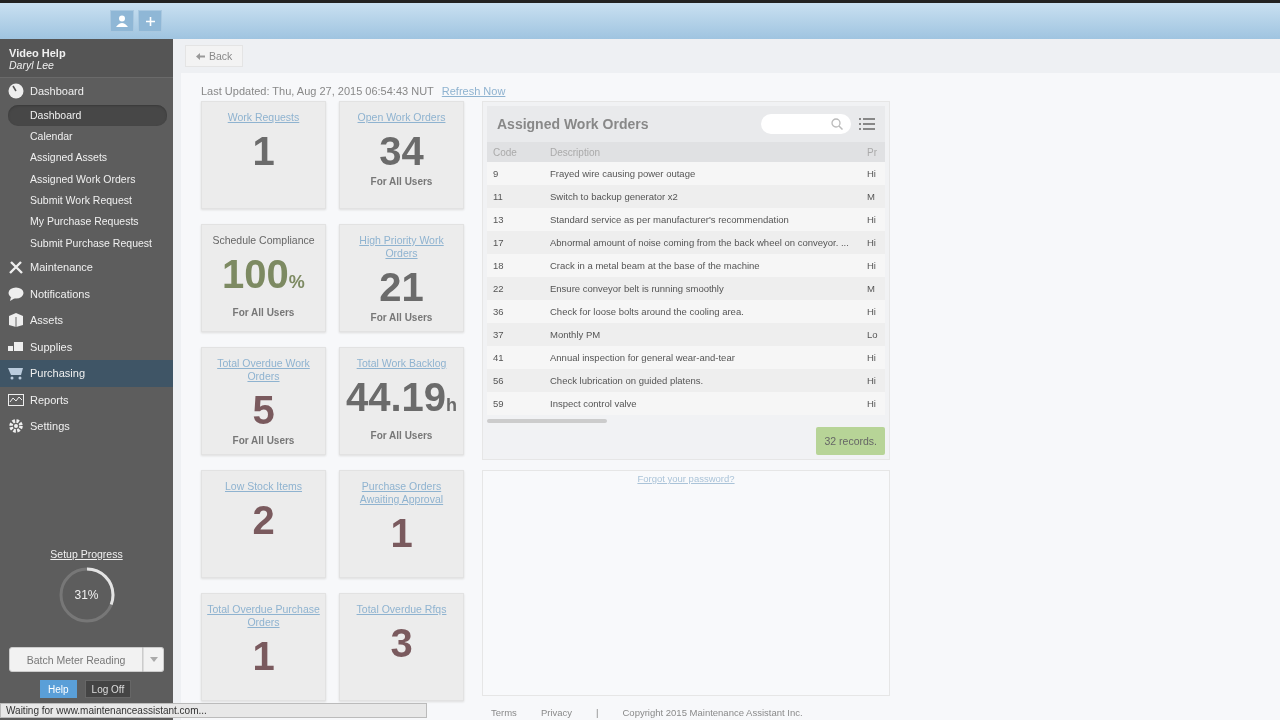  I want to click on nav-item: Purchasing, so click(86, 373).